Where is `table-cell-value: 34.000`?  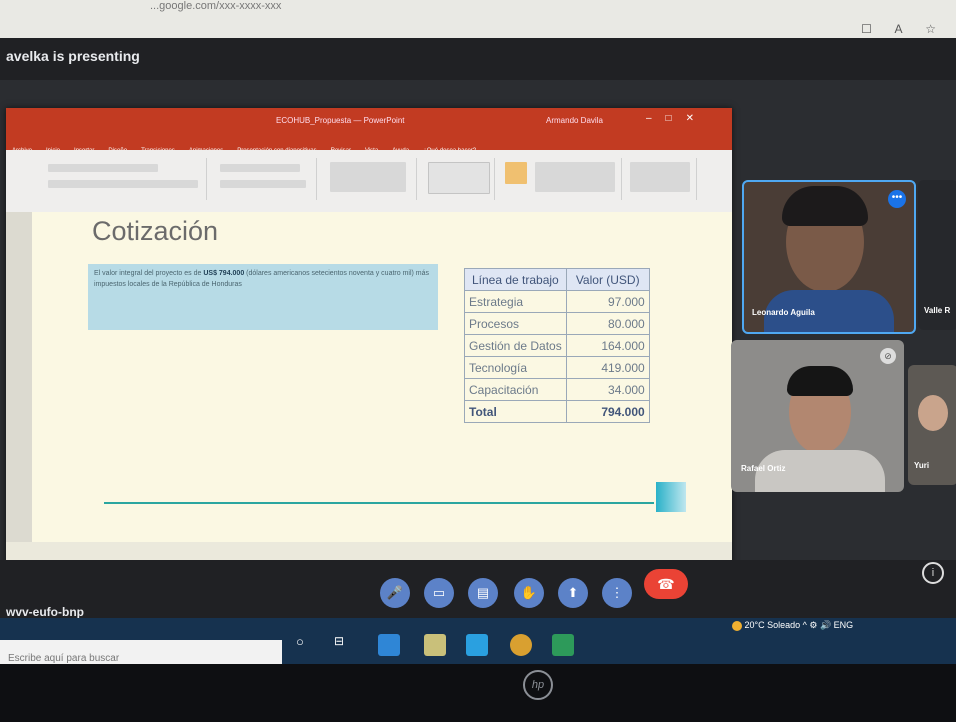
table-cell-value: 34.000 is located at coordinates (607, 389).